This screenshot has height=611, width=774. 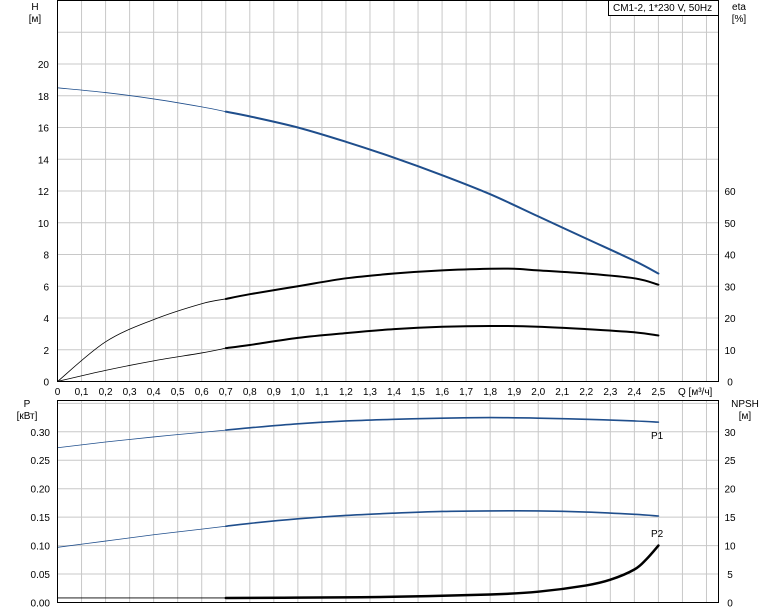 What do you see at coordinates (41, 604) in the screenshot?
I see `p-tick-label: 0.00` at bounding box center [41, 604].